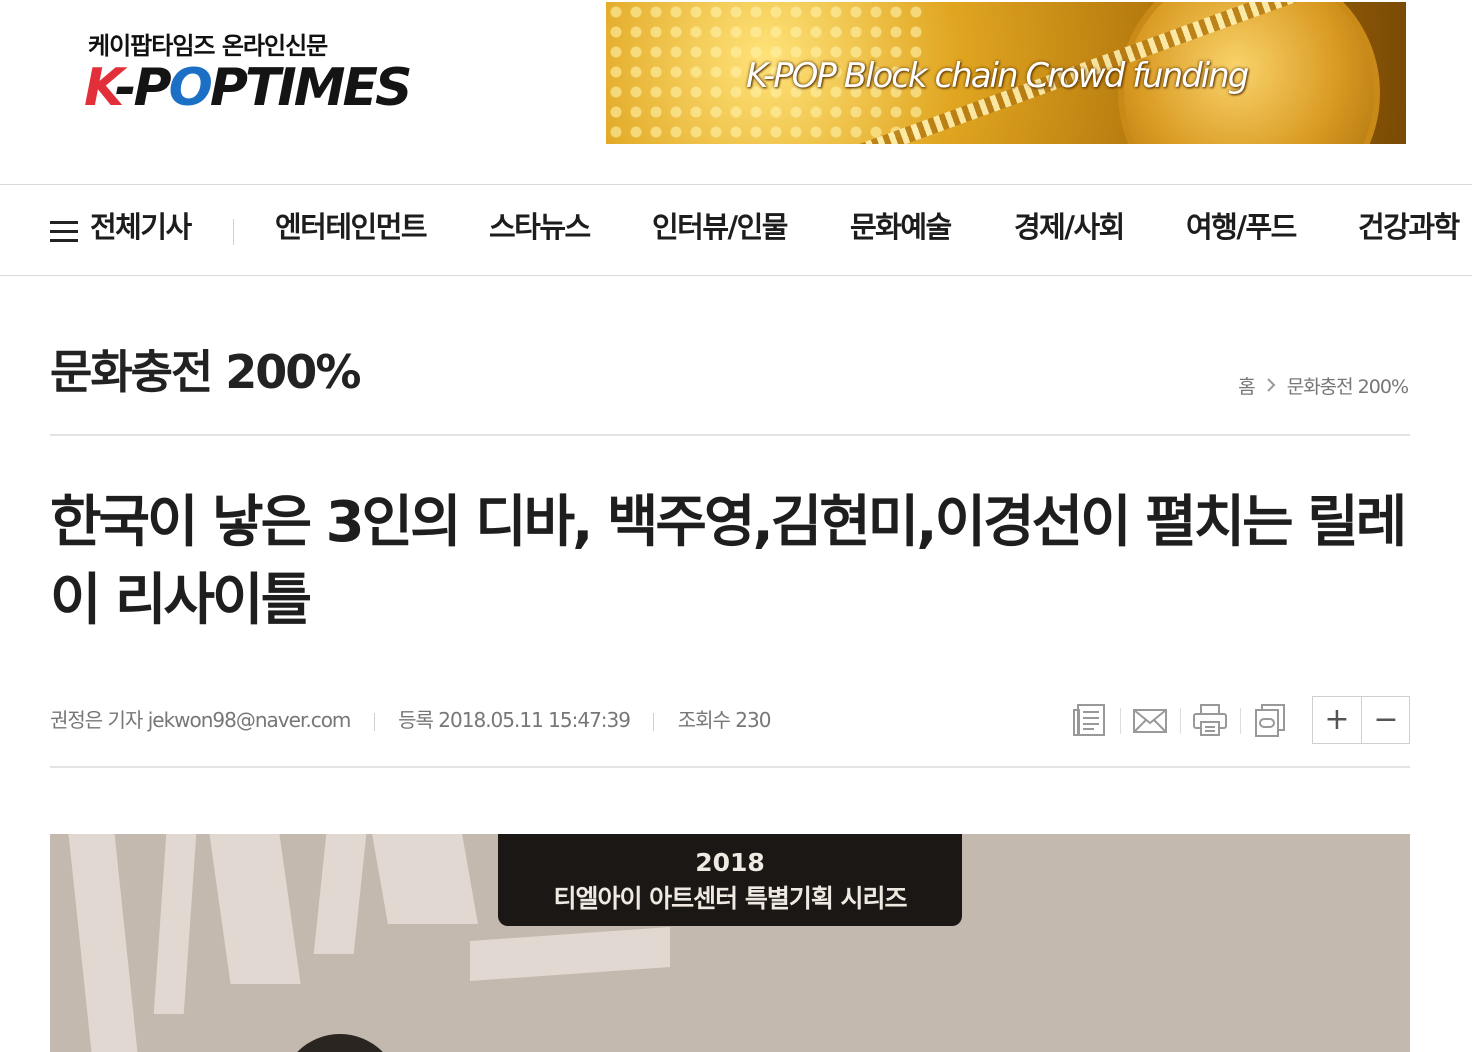 This screenshot has width=1472, height=1052. Describe the element at coordinates (340, 1043) in the screenshot. I see `performer-photo` at that location.